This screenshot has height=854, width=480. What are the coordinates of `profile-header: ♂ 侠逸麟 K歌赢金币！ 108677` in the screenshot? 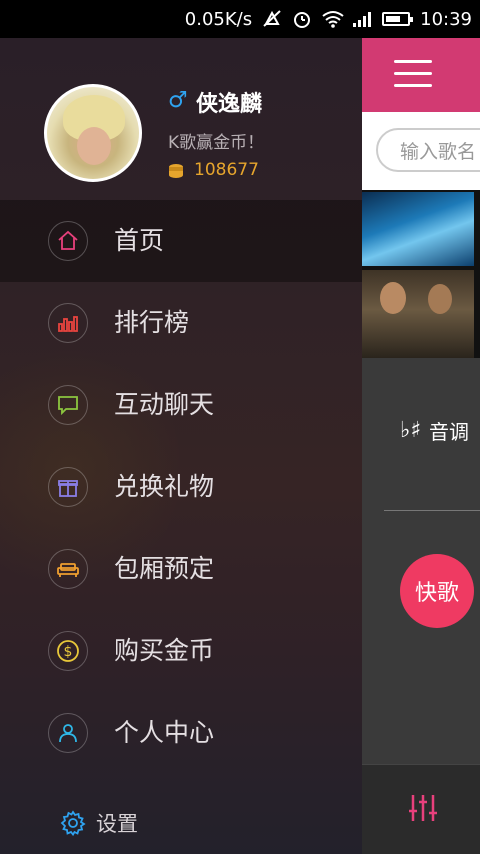 It's located at (181, 119).